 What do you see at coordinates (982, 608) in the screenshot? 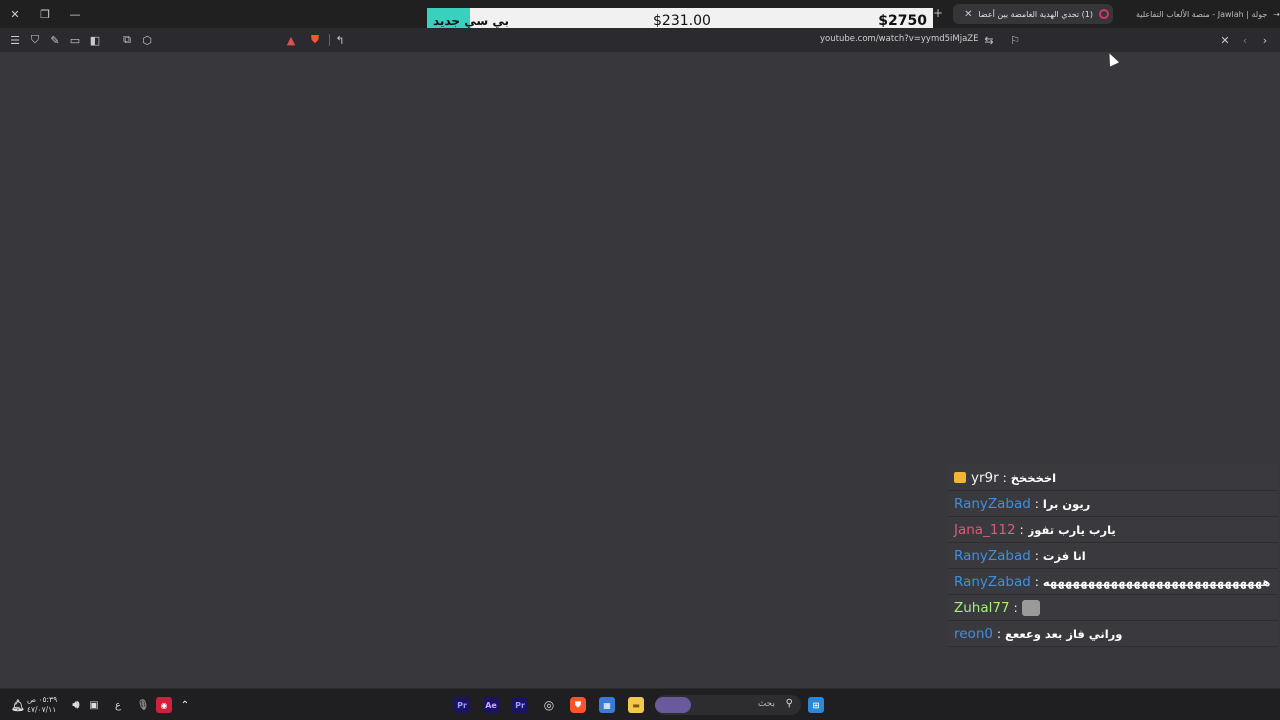
I see `chat-username: Zuhal77` at bounding box center [982, 608].